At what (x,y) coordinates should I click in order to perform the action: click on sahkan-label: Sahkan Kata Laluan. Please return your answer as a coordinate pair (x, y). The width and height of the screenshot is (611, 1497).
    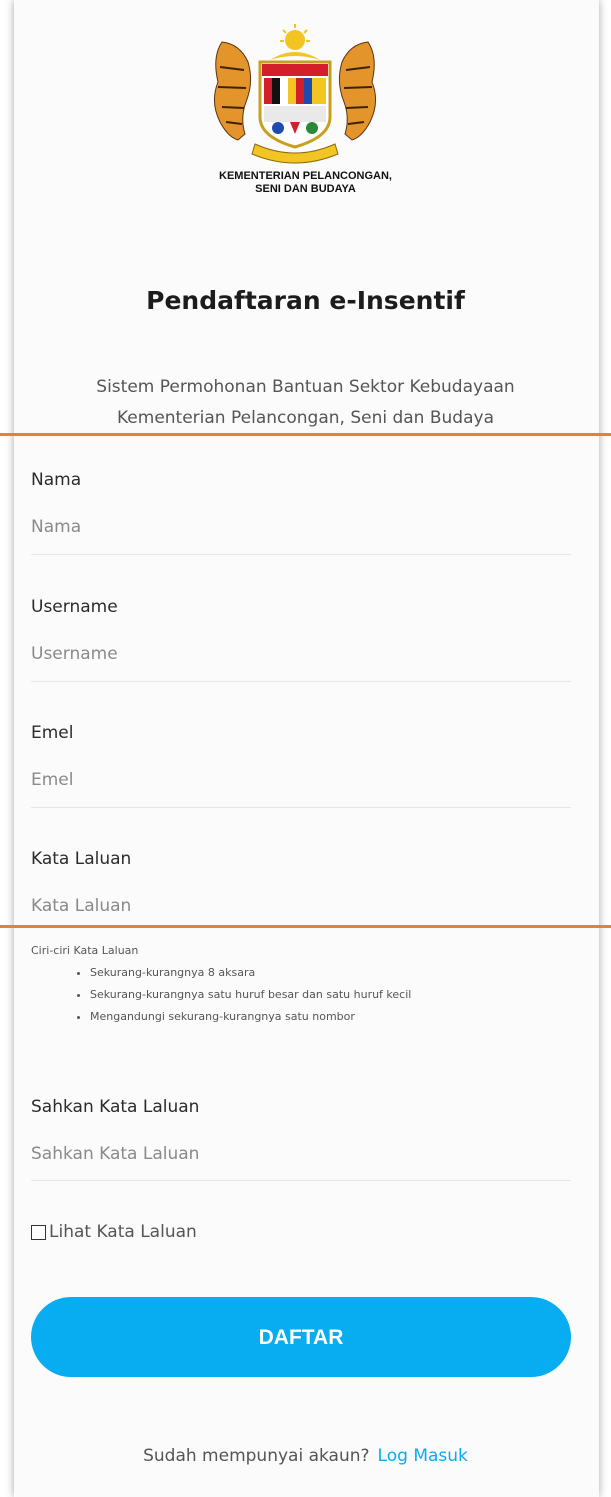
    Looking at the image, I should click on (115, 1107).